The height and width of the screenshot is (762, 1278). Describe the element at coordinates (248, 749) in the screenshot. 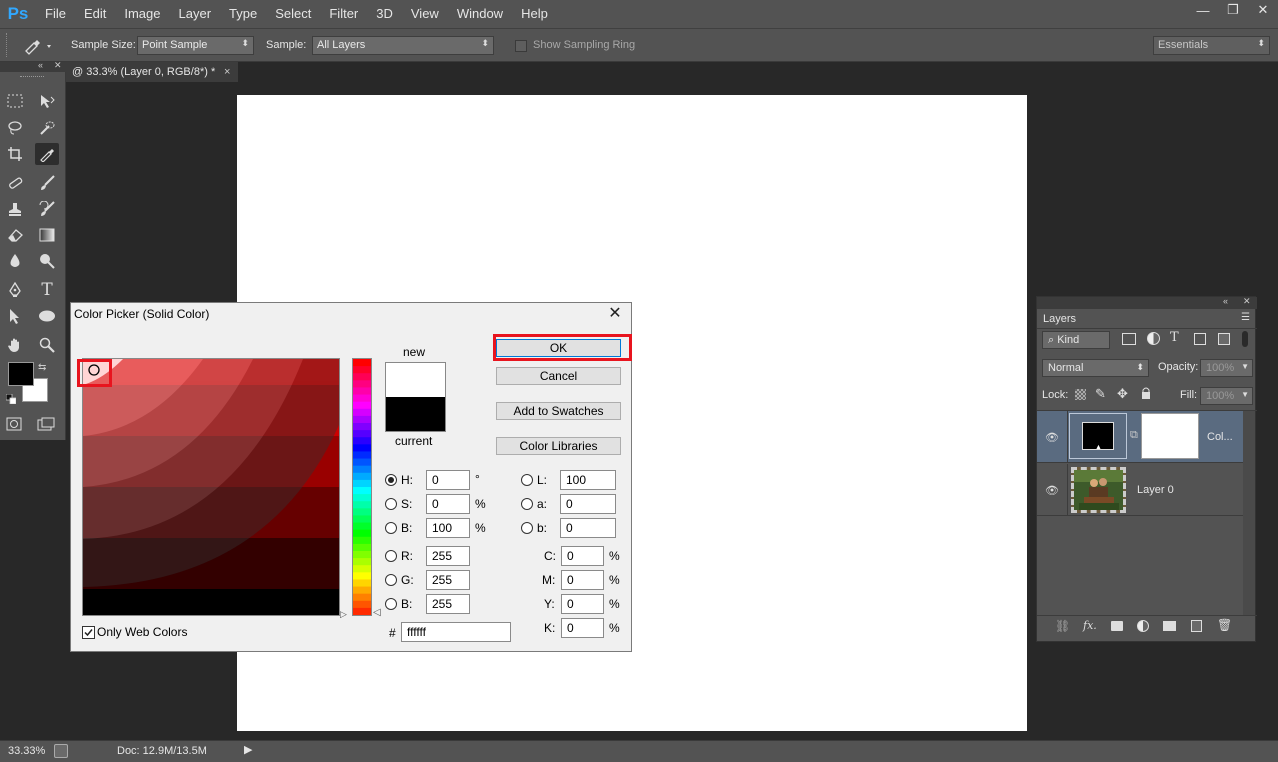

I see `status-menu-arrow-icon: ▶` at that location.